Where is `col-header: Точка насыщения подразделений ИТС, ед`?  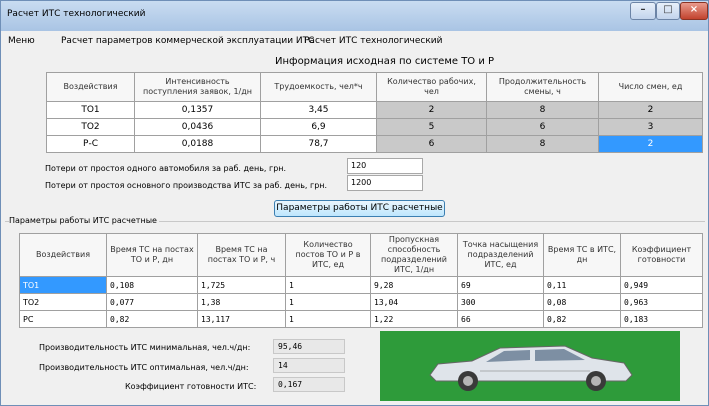
col-header: Точка насыщения подразделений ИТС, ед is located at coordinates (500, 255).